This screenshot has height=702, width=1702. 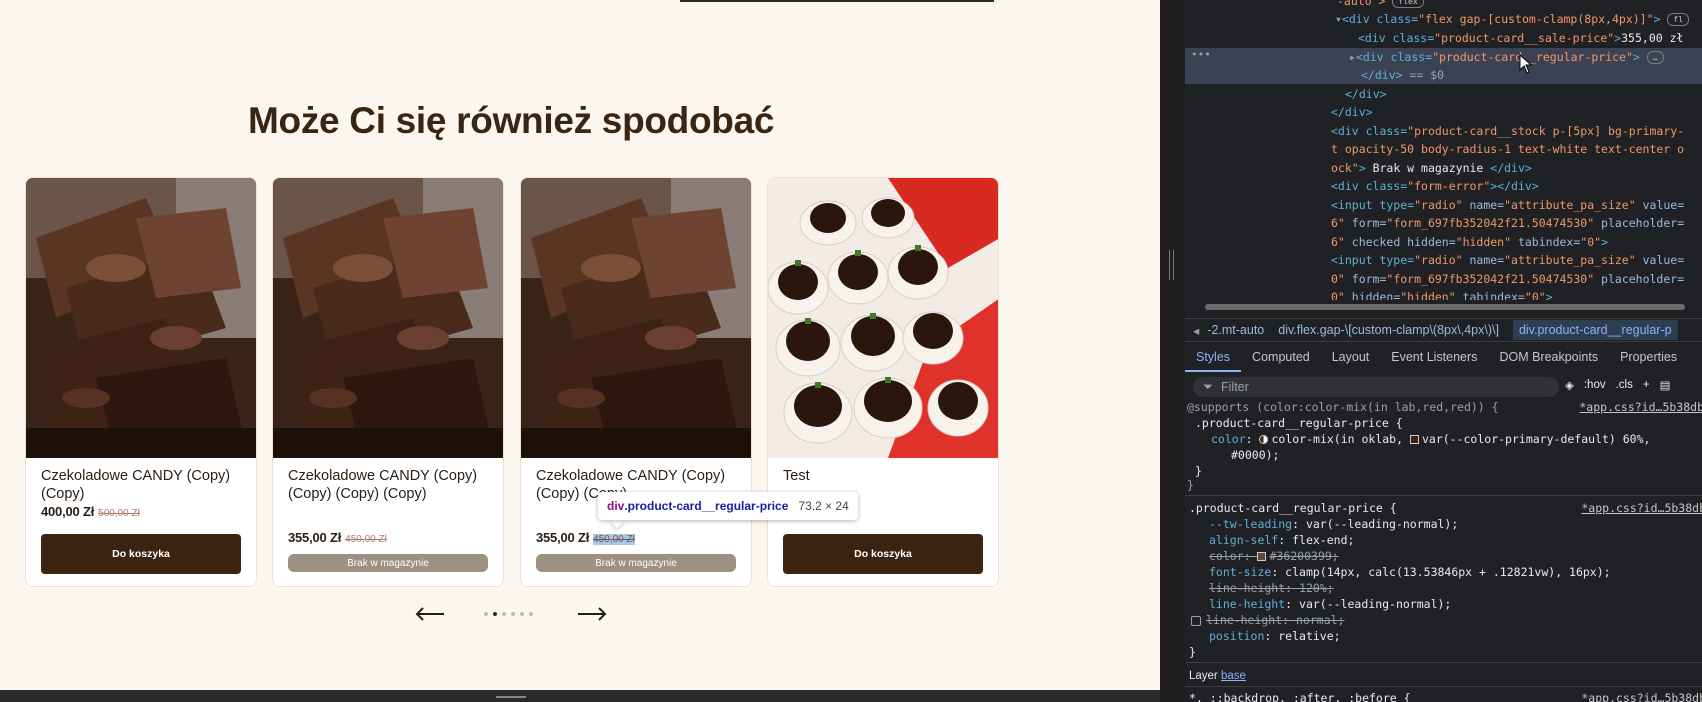 I want to click on new-style-rule-icon: +, so click(x=1646, y=385).